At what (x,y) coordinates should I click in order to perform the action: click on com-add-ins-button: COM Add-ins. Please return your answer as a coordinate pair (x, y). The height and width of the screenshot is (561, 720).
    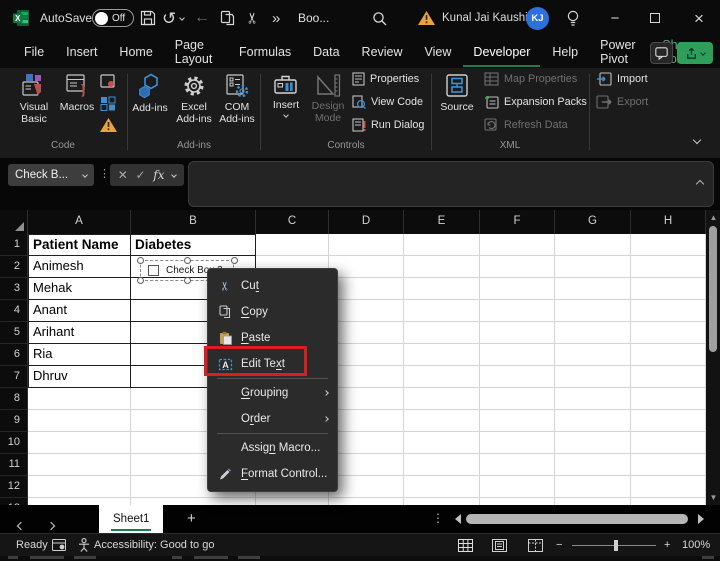
    Looking at the image, I should click on (237, 99).